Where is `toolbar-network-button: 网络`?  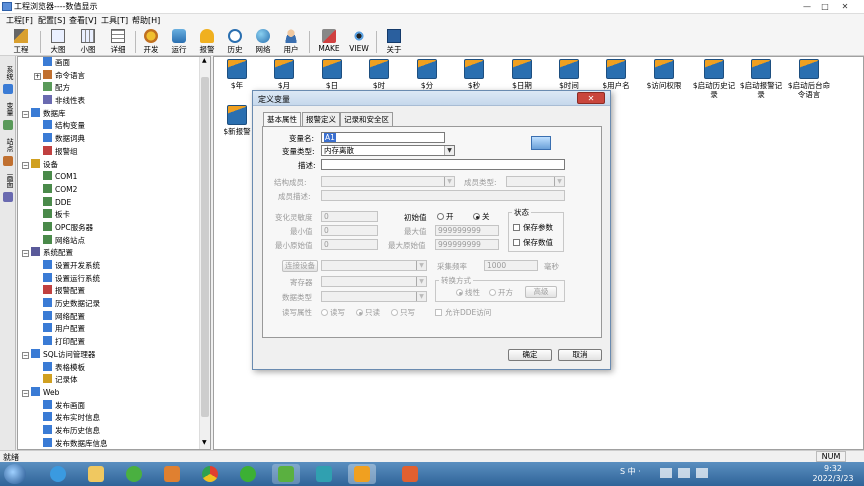 toolbar-network-button: 网络 is located at coordinates (263, 41).